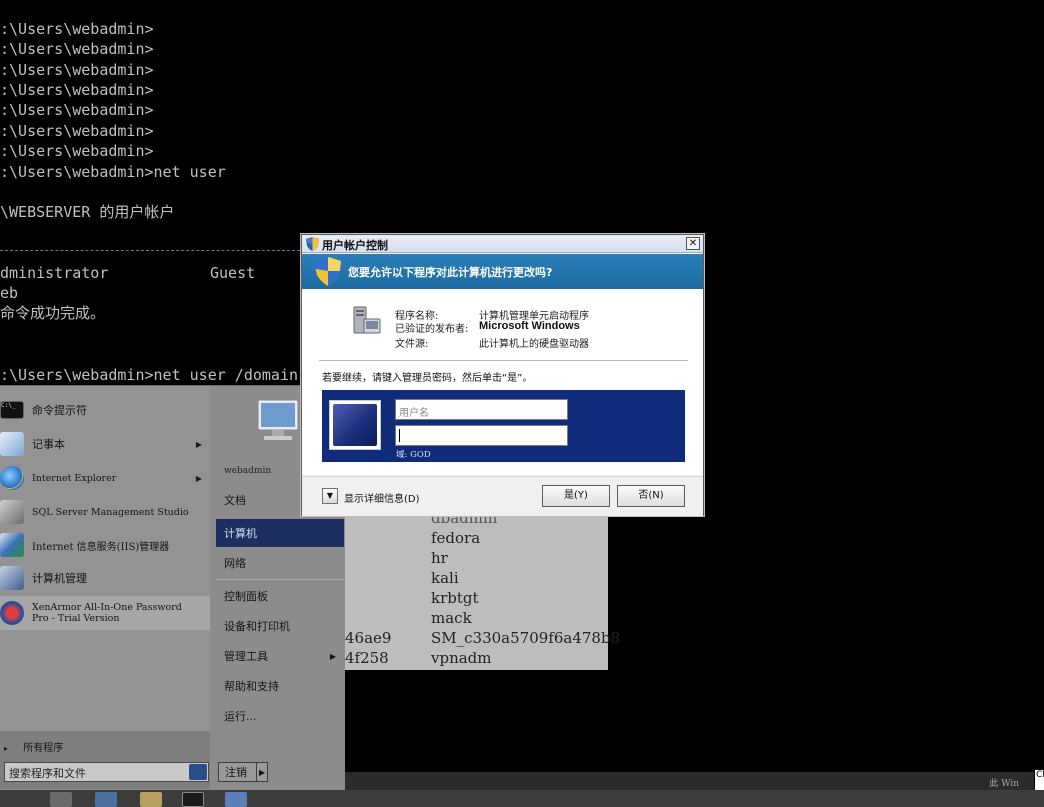 This screenshot has width=1044, height=807. Describe the element at coordinates (455, 598) in the screenshot. I see `domain-user: krbtgt` at that location.